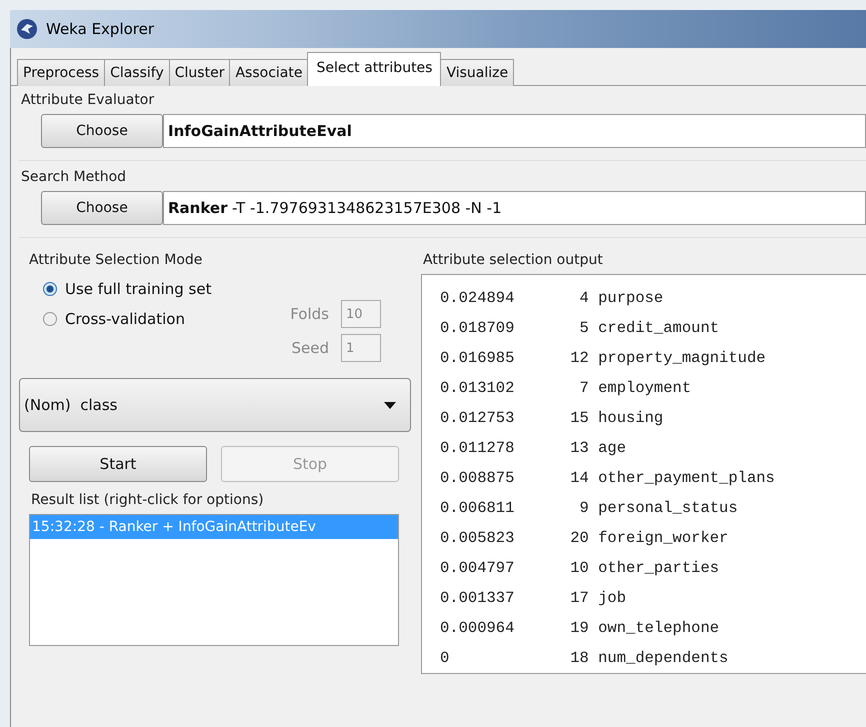 Image resolution: width=866 pixels, height=727 pixels. What do you see at coordinates (309, 314) in the screenshot?
I see `folds-label: Folds` at bounding box center [309, 314].